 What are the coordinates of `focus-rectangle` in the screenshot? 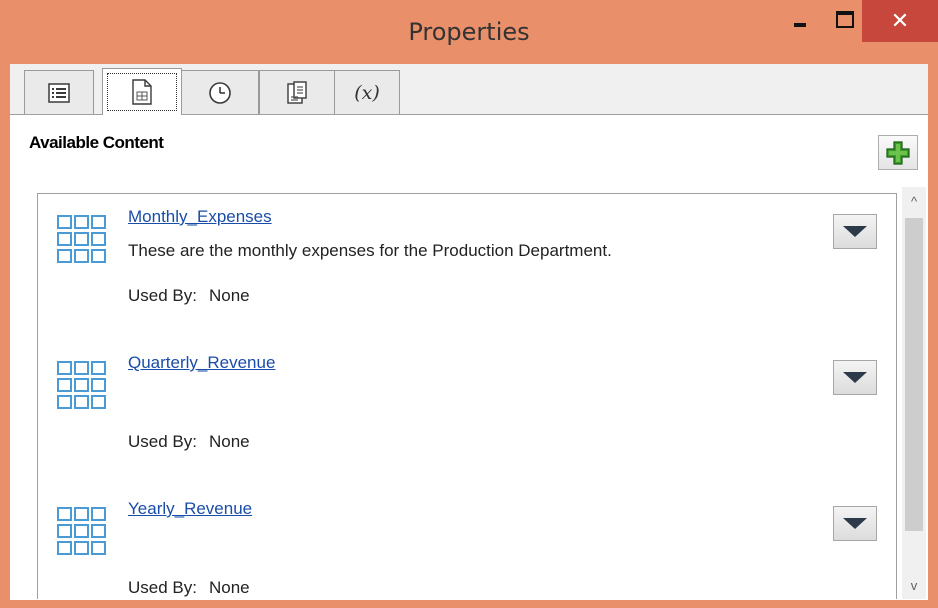 It's located at (142, 92).